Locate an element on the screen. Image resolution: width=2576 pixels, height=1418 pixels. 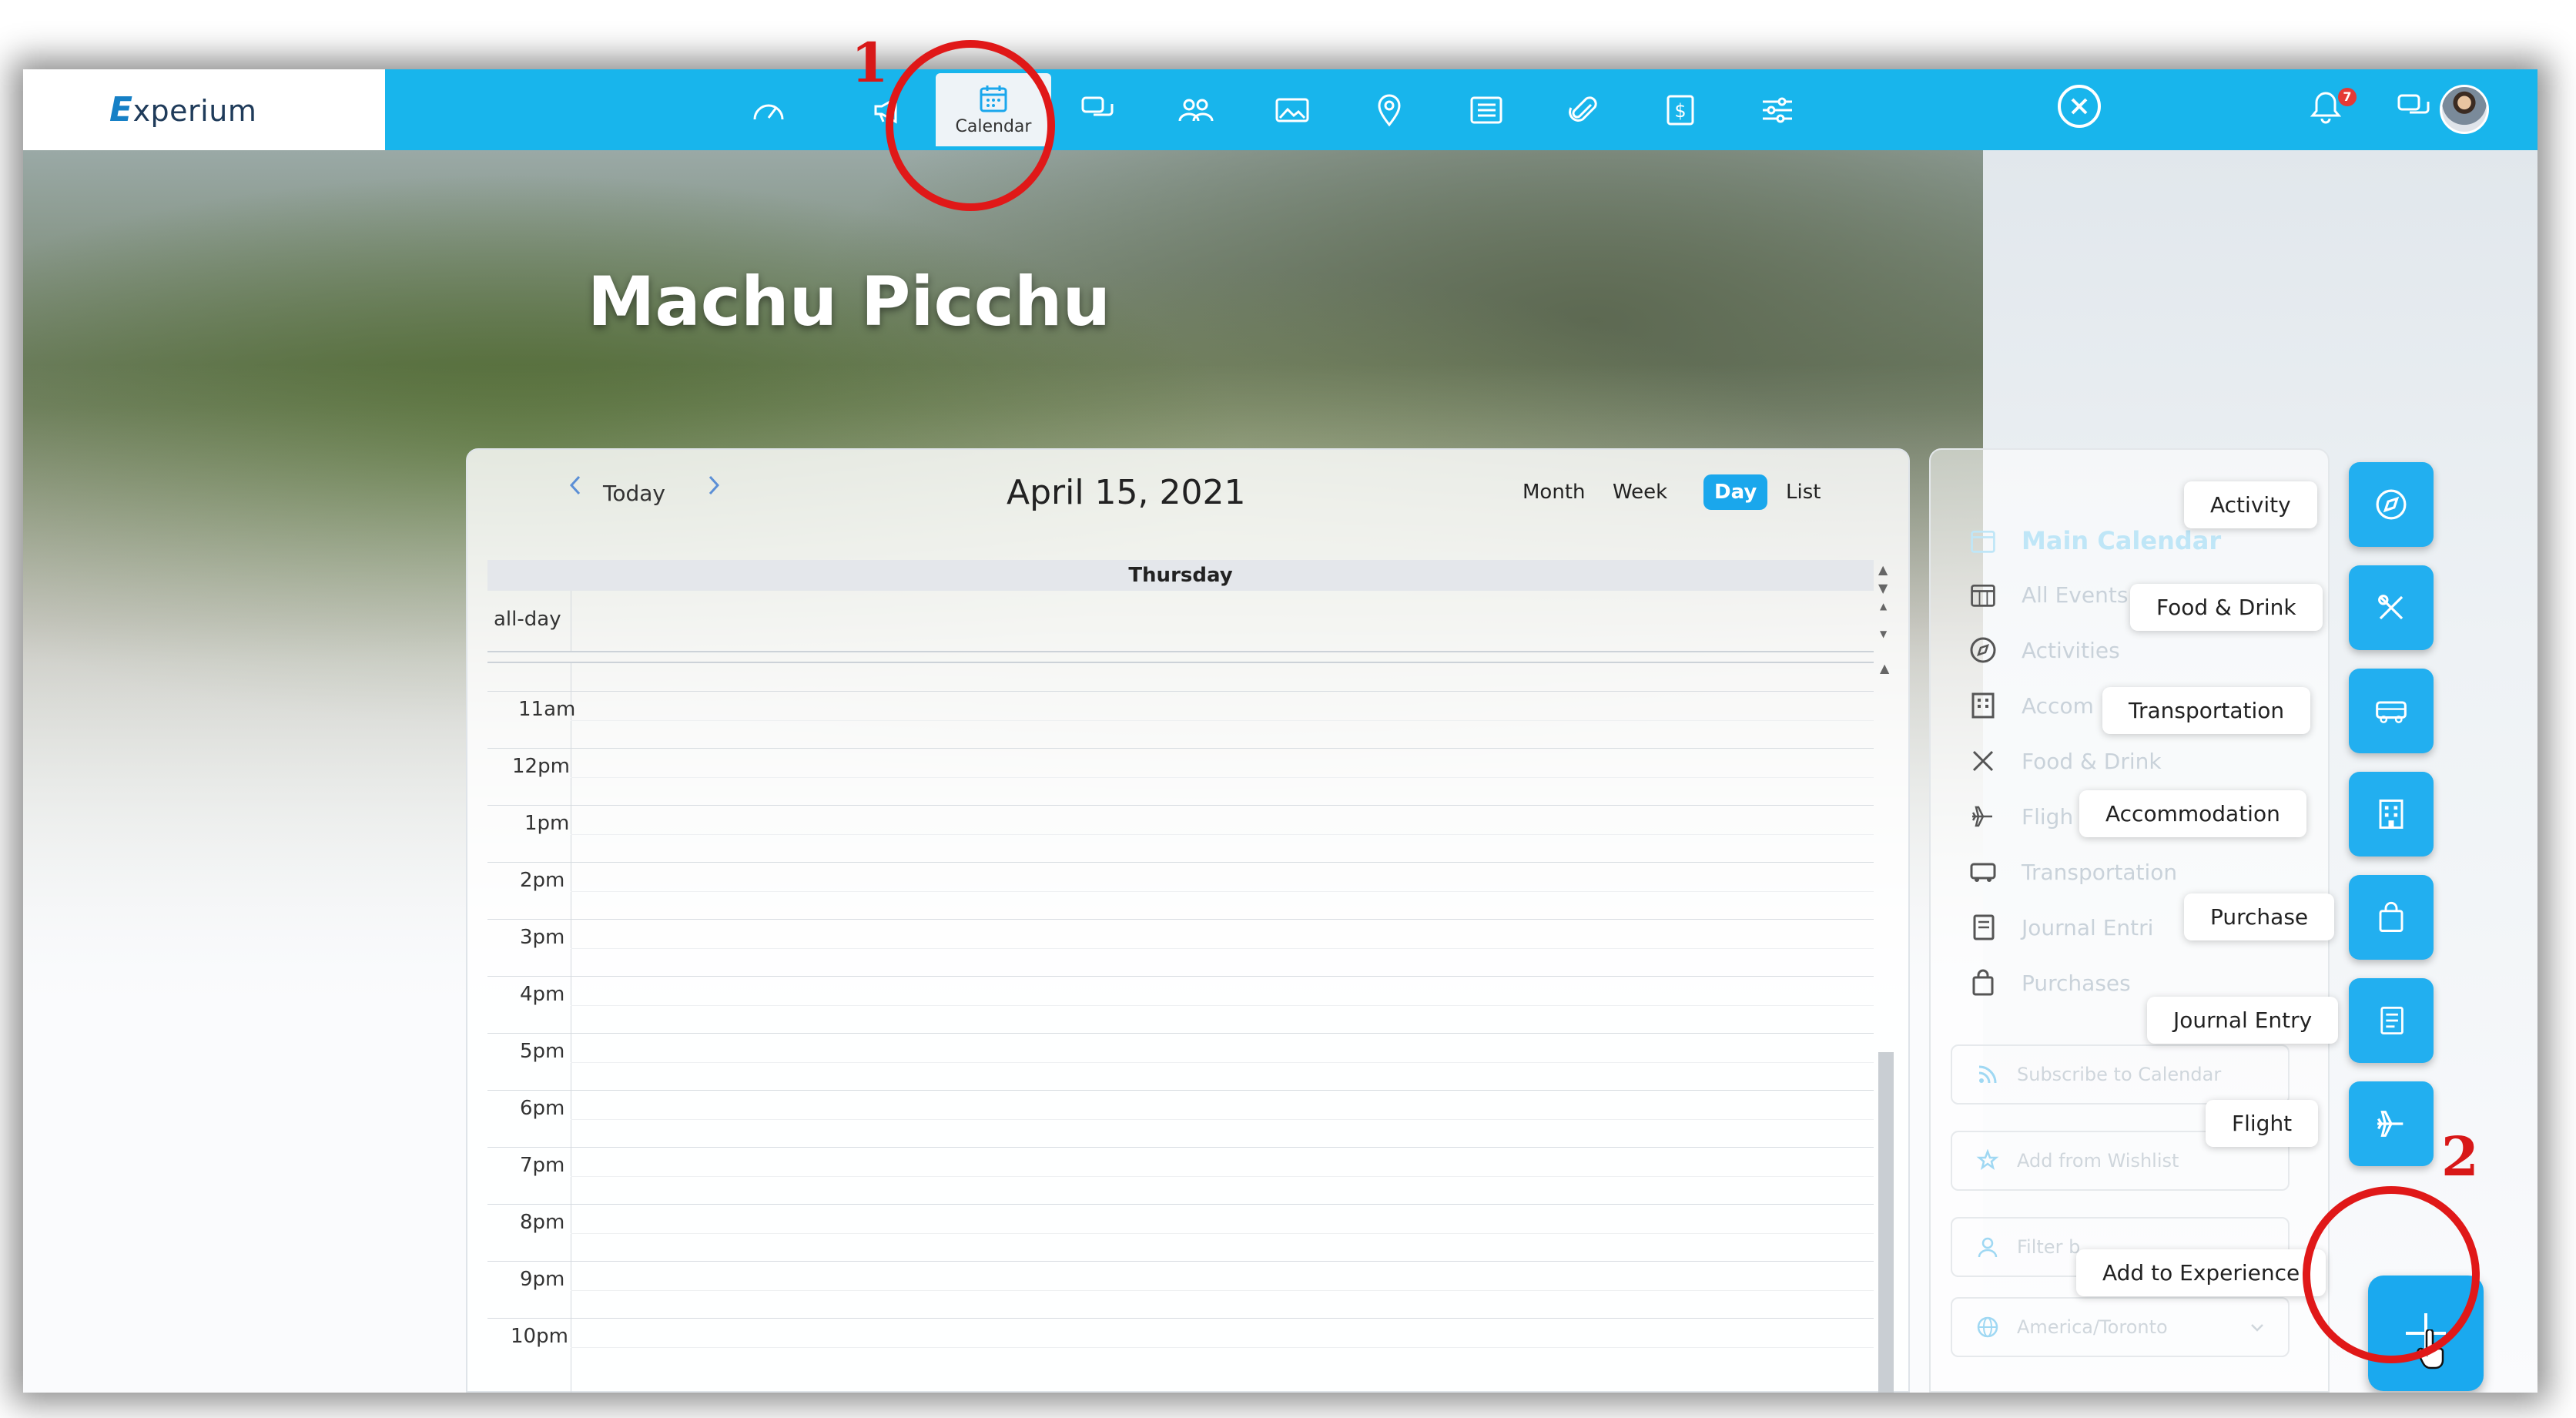
utensils-icon is located at coordinates (2390, 607).